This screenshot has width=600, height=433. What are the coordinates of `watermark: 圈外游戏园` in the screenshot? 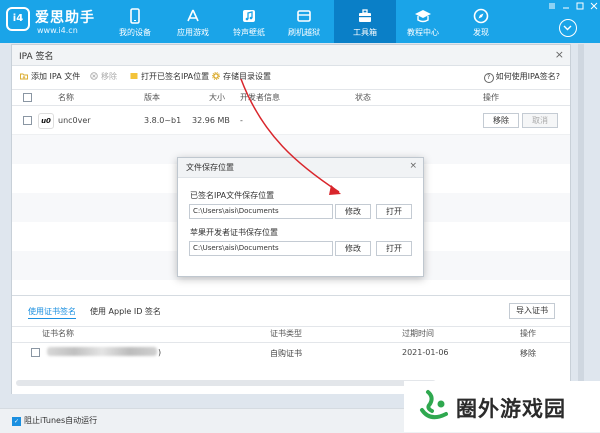 It's located at (502, 406).